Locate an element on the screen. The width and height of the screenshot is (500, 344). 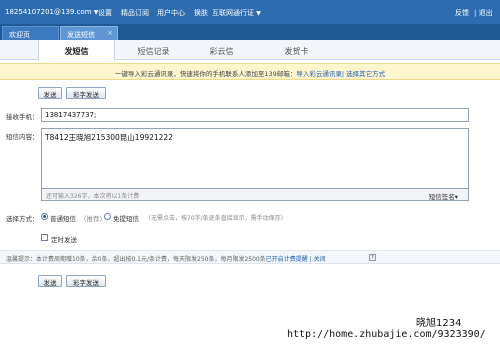
subtab-mms: 彩云信 is located at coordinates (221, 50).